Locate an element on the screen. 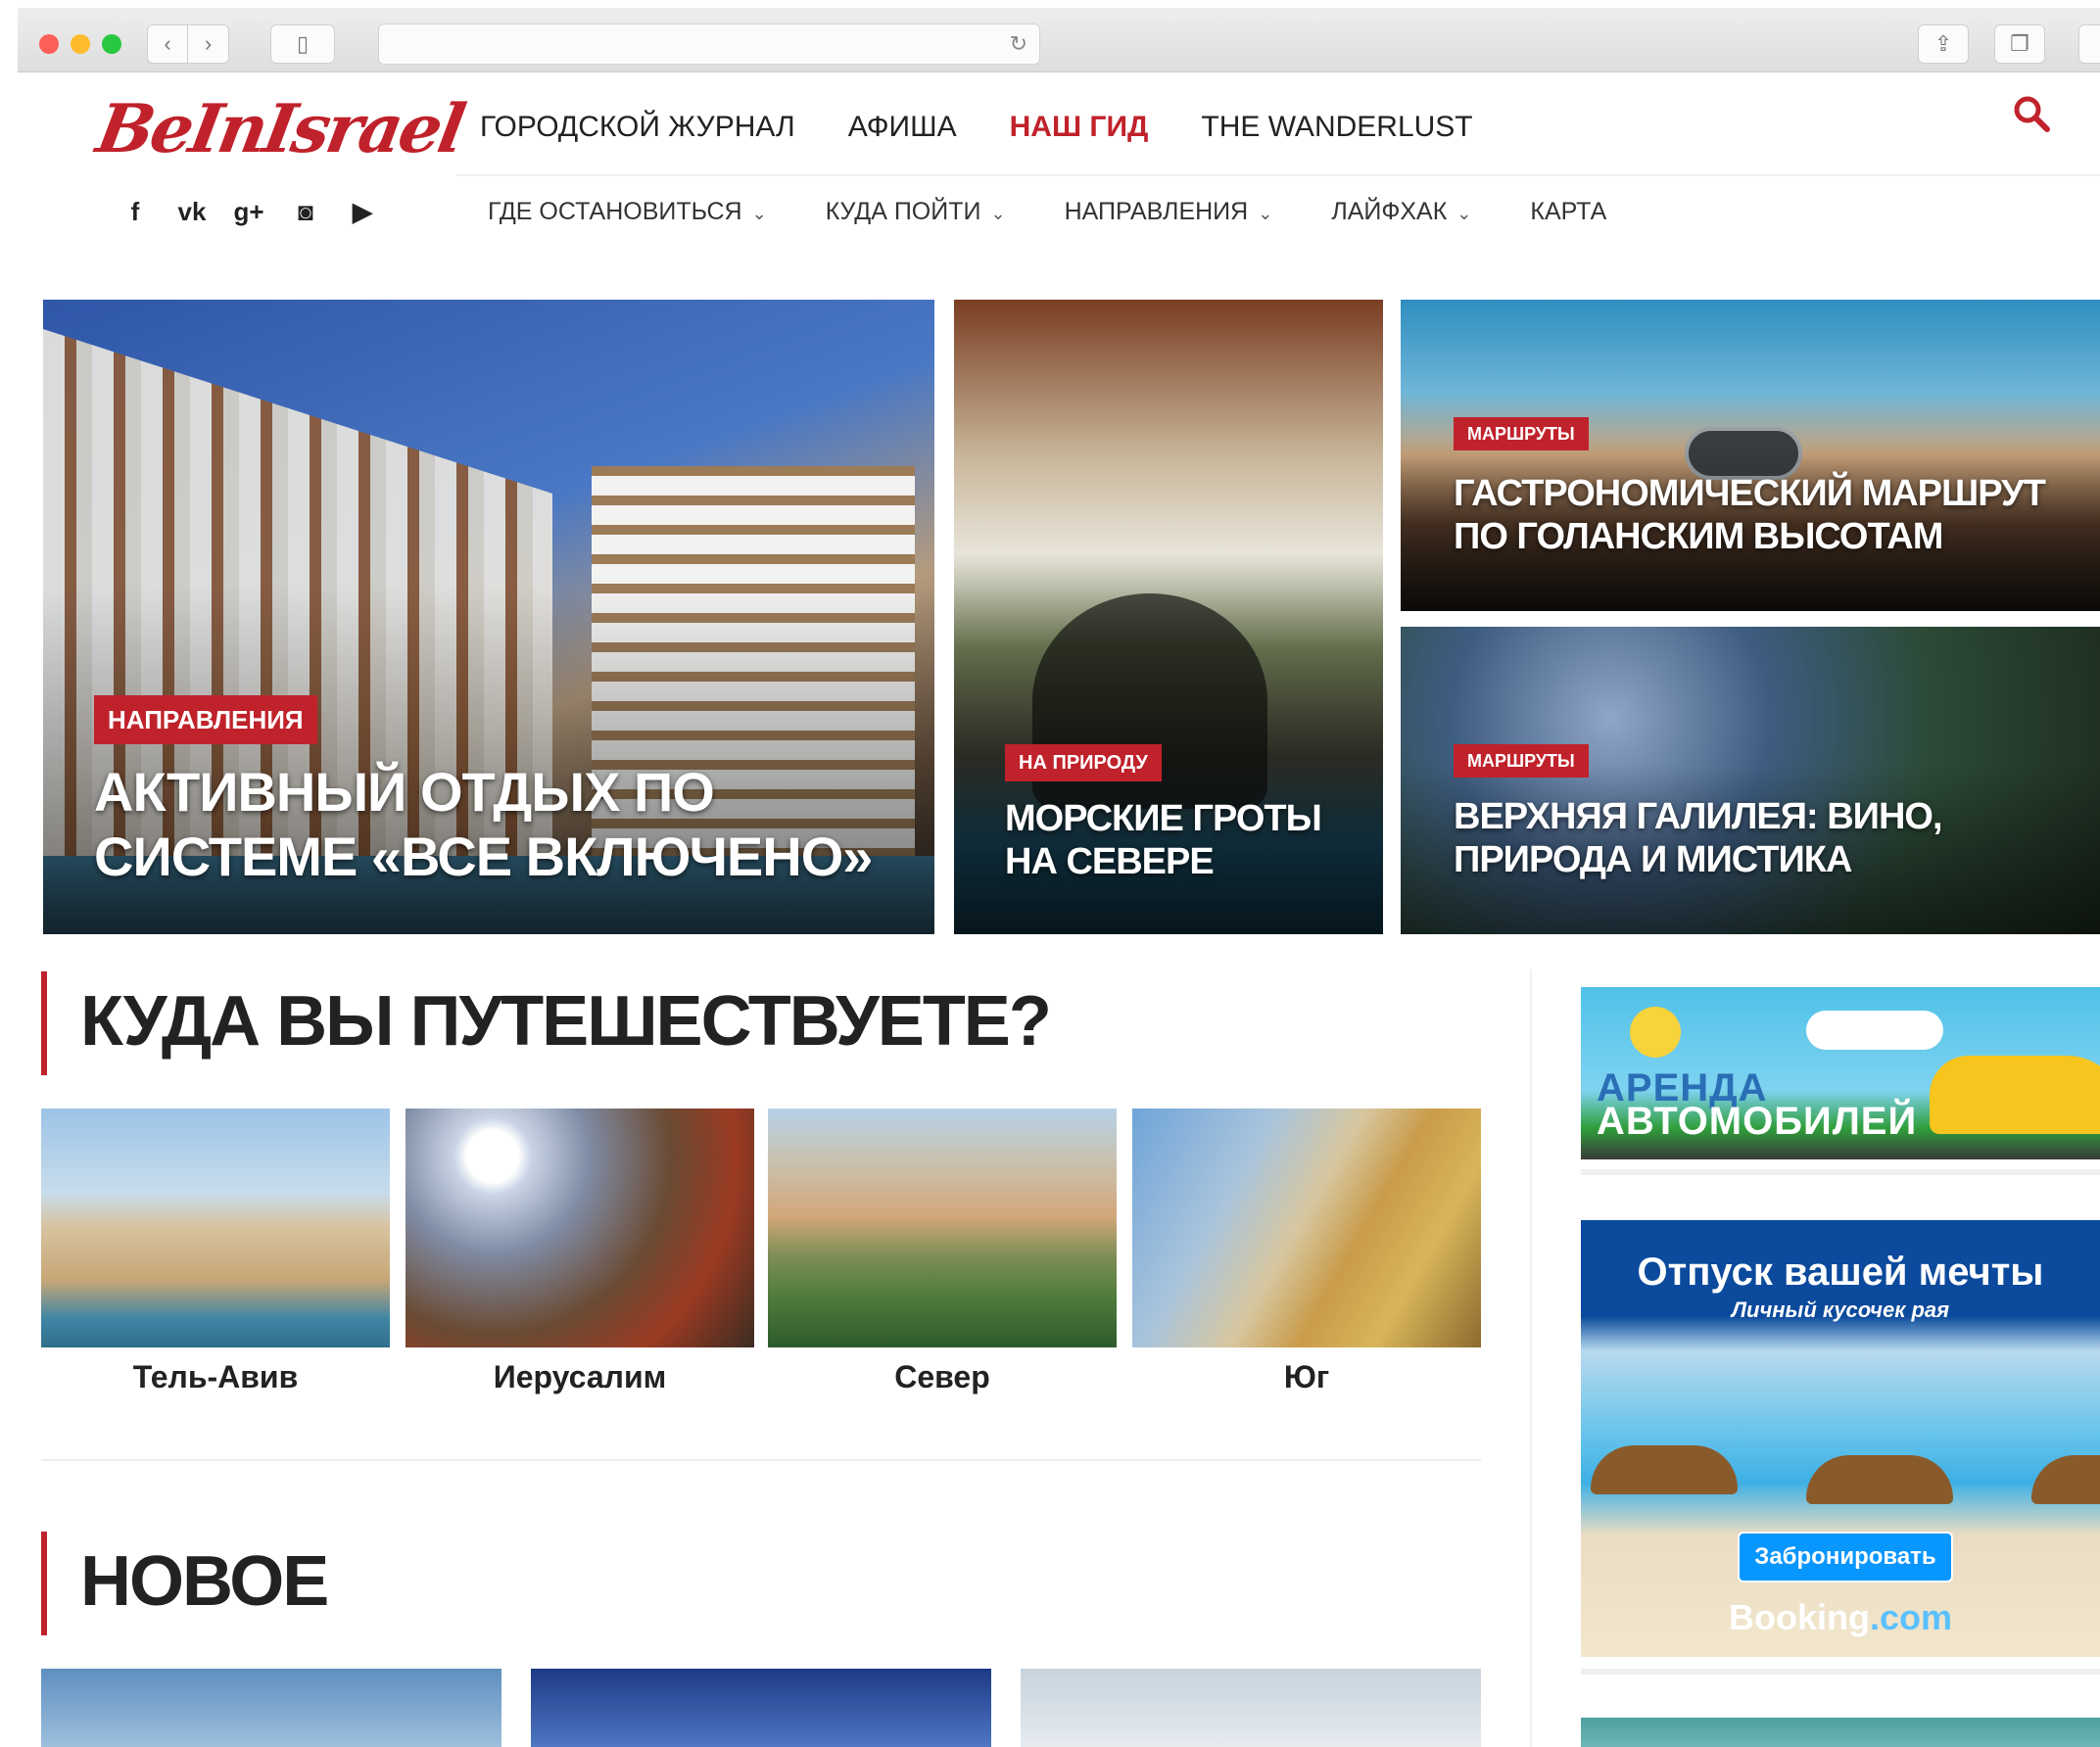 This screenshot has width=2100, height=1747. section-title-new: НОВОЕ is located at coordinates (204, 1581).